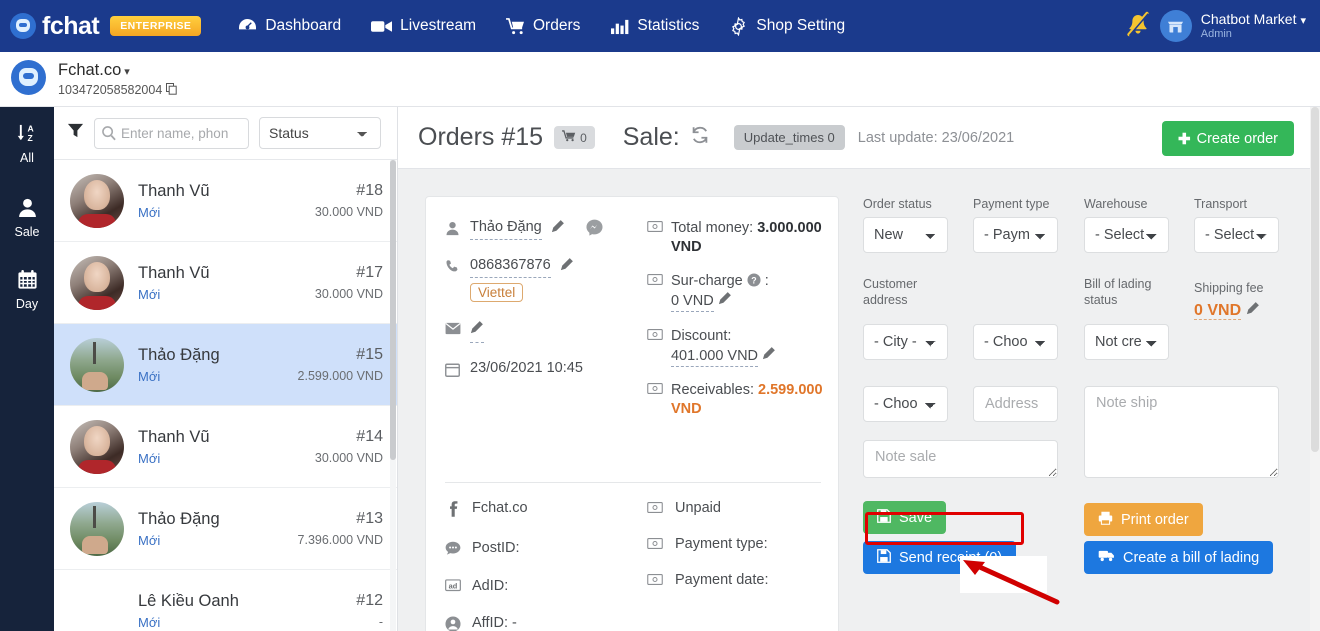  I want to click on search-box, so click(171, 133).